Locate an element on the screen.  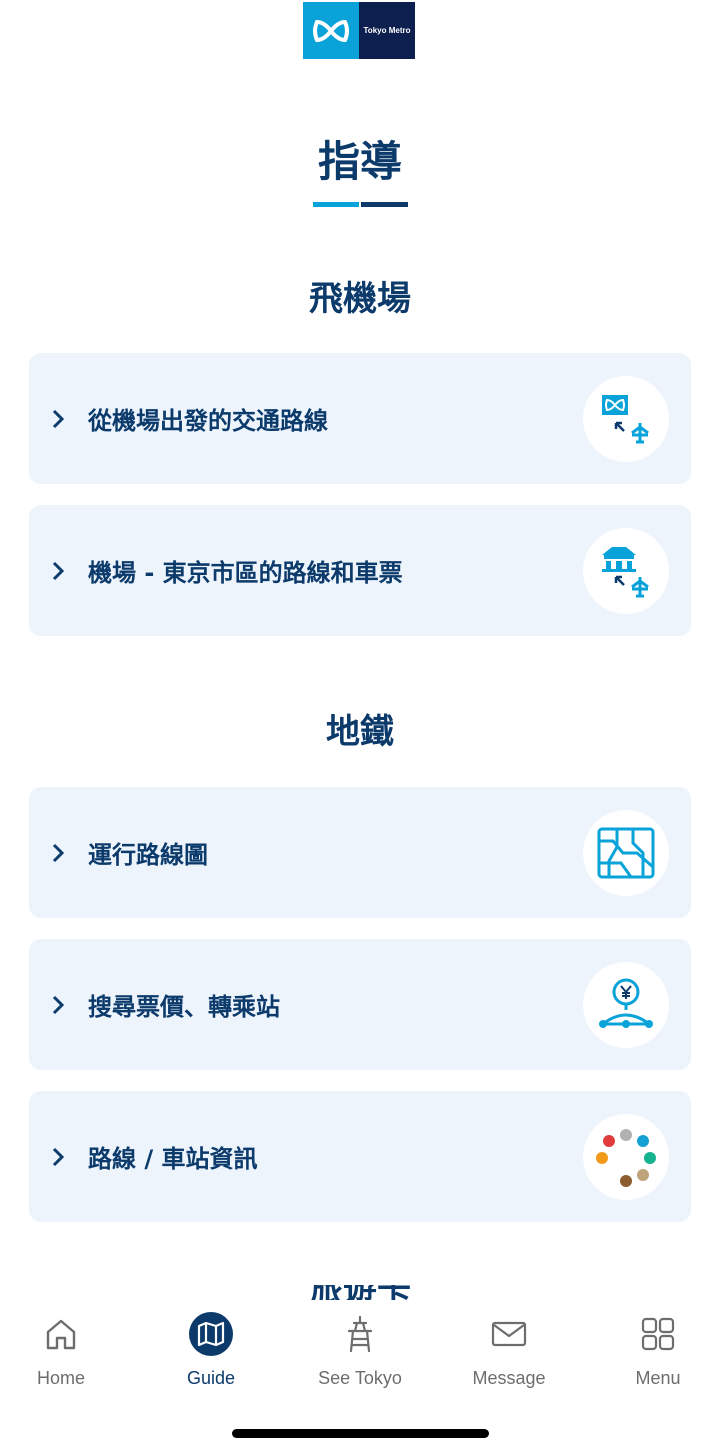
tab-menu: Menu is located at coordinates (658, 1350).